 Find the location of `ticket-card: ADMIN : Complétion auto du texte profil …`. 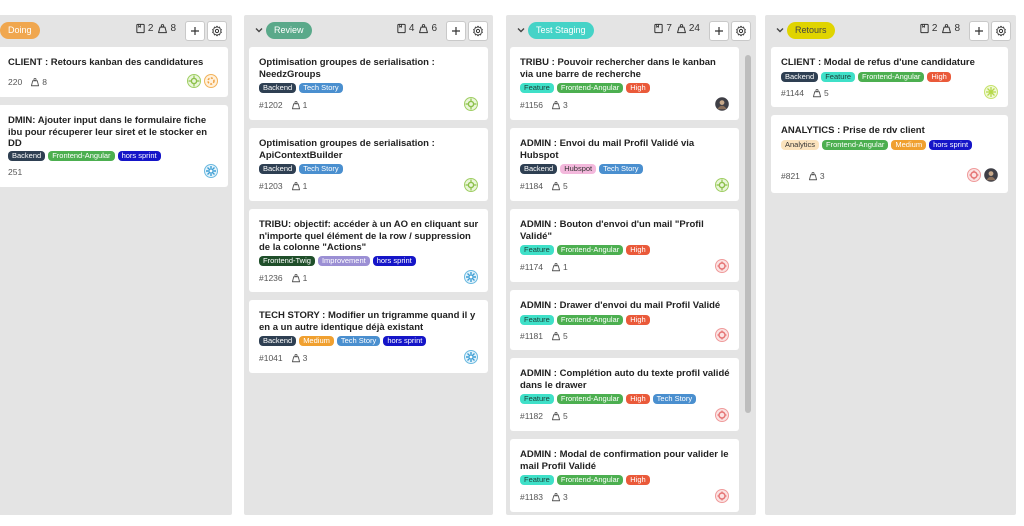

ticket-card: ADMIN : Complétion auto du texte profil … is located at coordinates (624, 394).